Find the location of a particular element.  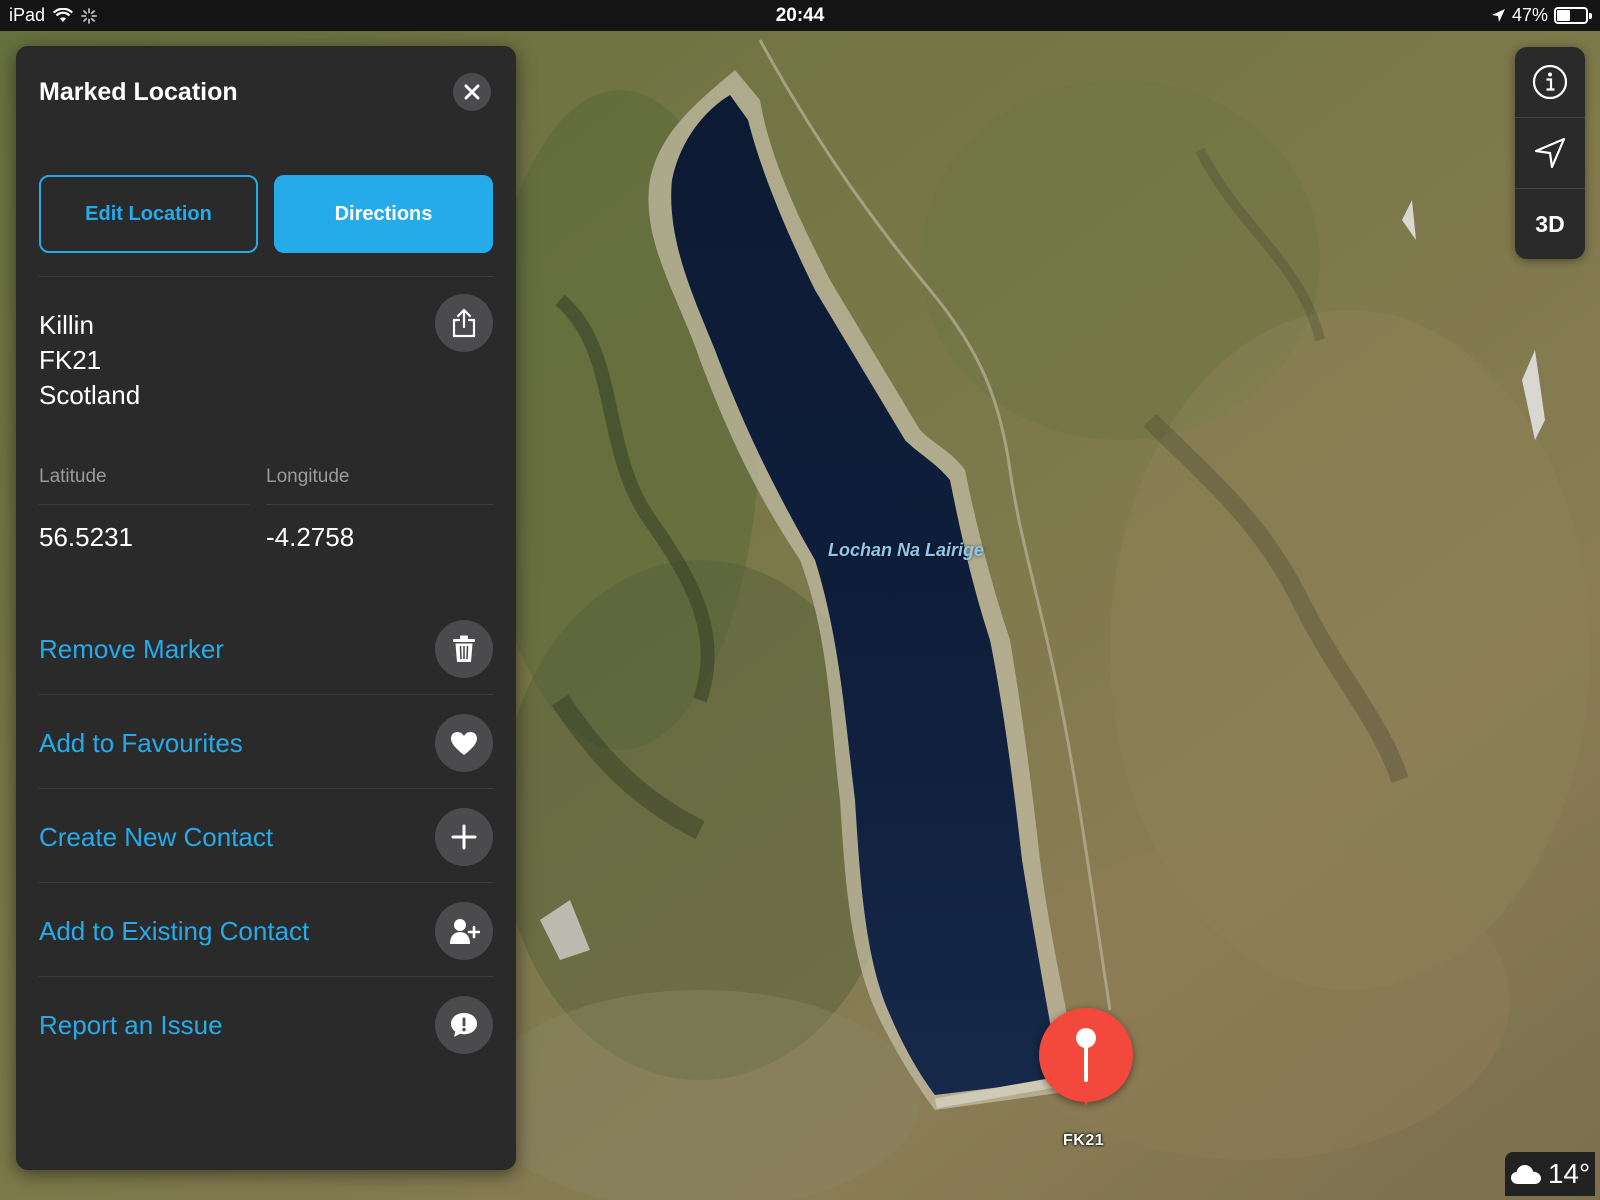

remove-marker-button: Remove Marker is located at coordinates (131, 649).